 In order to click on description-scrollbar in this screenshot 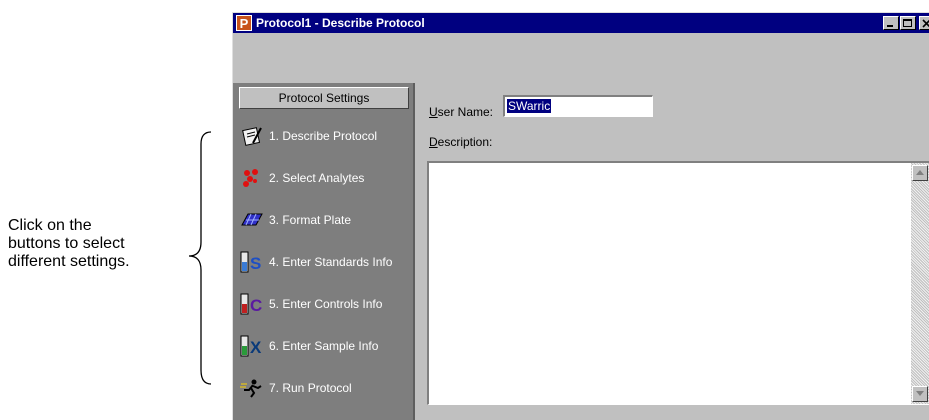, I will do `click(920, 283)`.